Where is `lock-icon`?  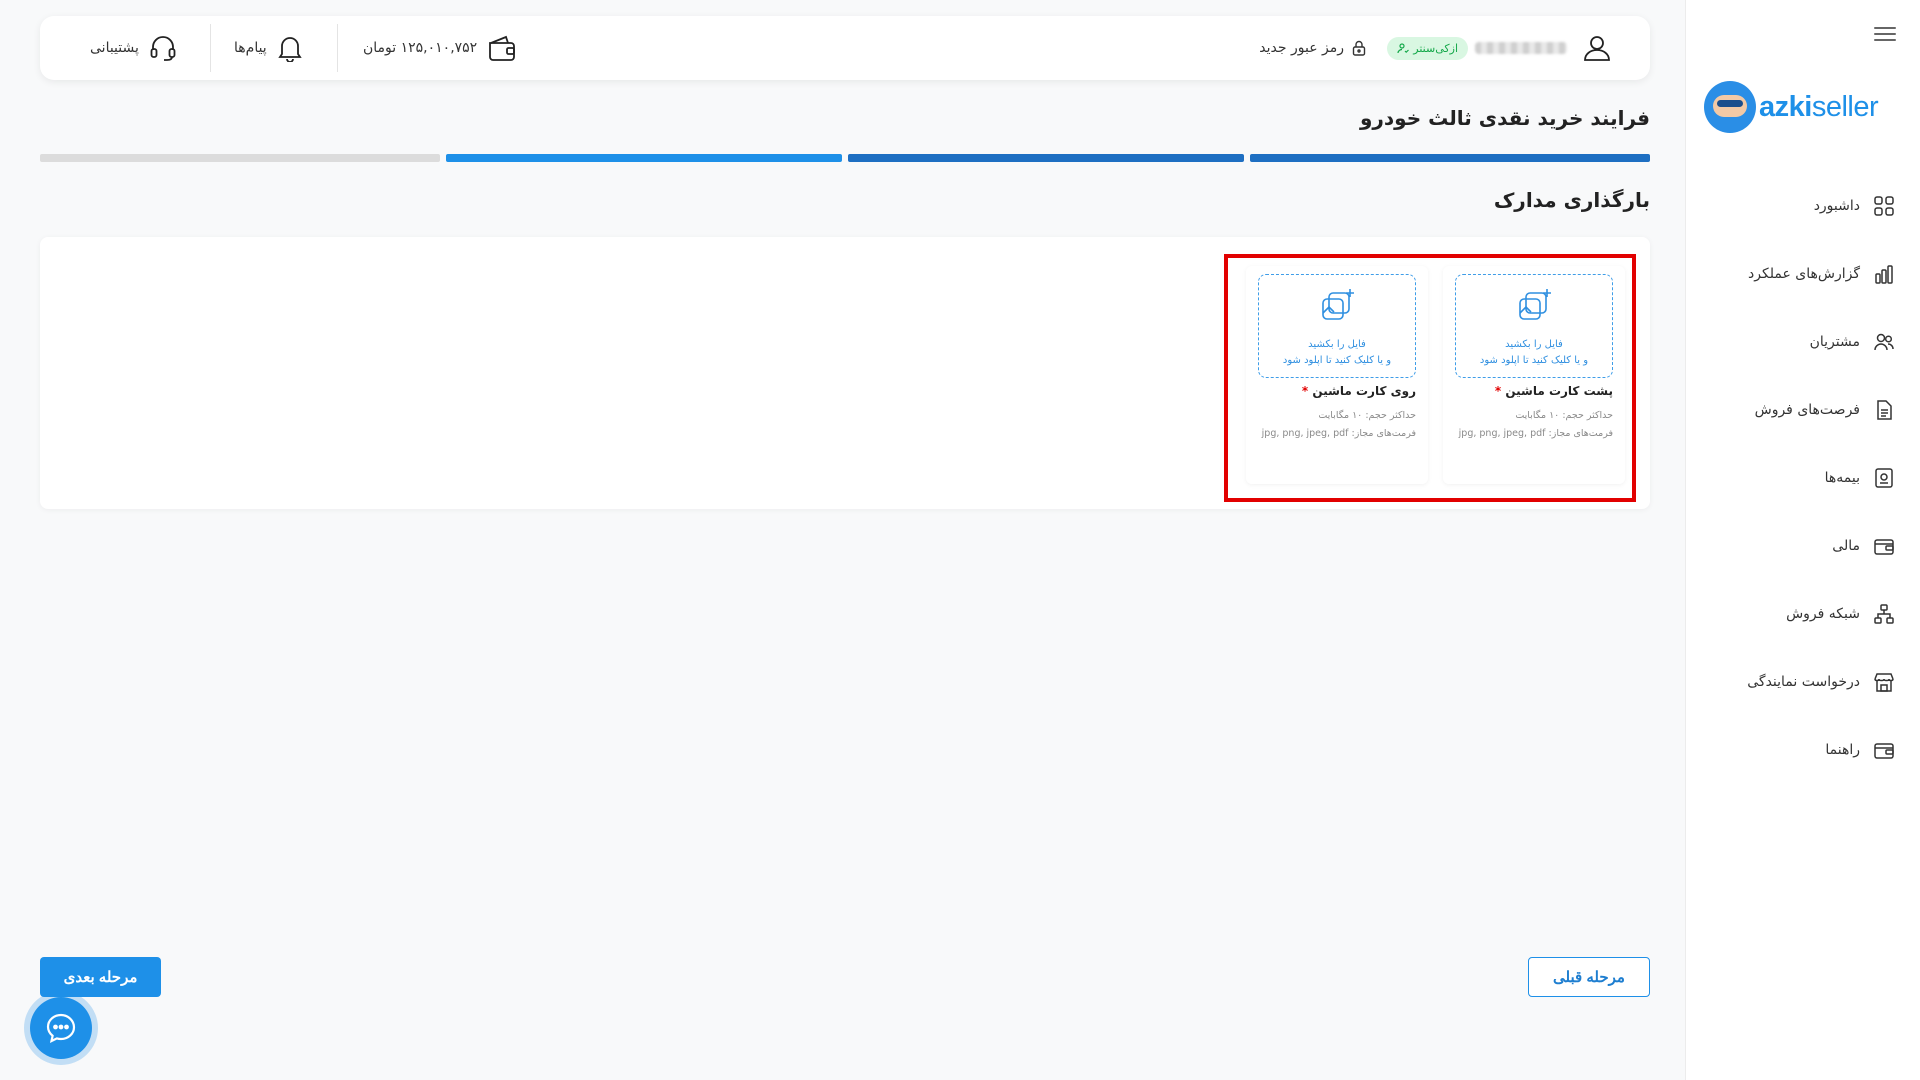
lock-icon is located at coordinates (1359, 48).